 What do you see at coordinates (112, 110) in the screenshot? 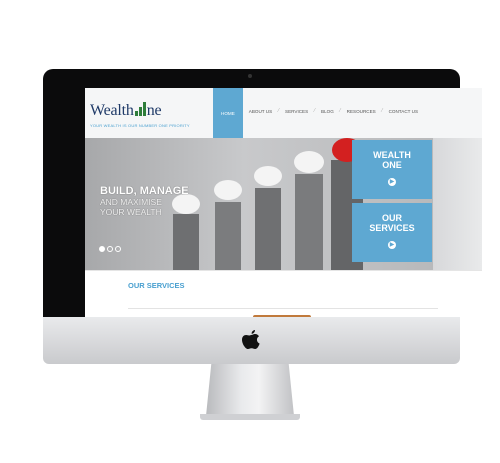
I see `logo-text: Wealth` at bounding box center [112, 110].